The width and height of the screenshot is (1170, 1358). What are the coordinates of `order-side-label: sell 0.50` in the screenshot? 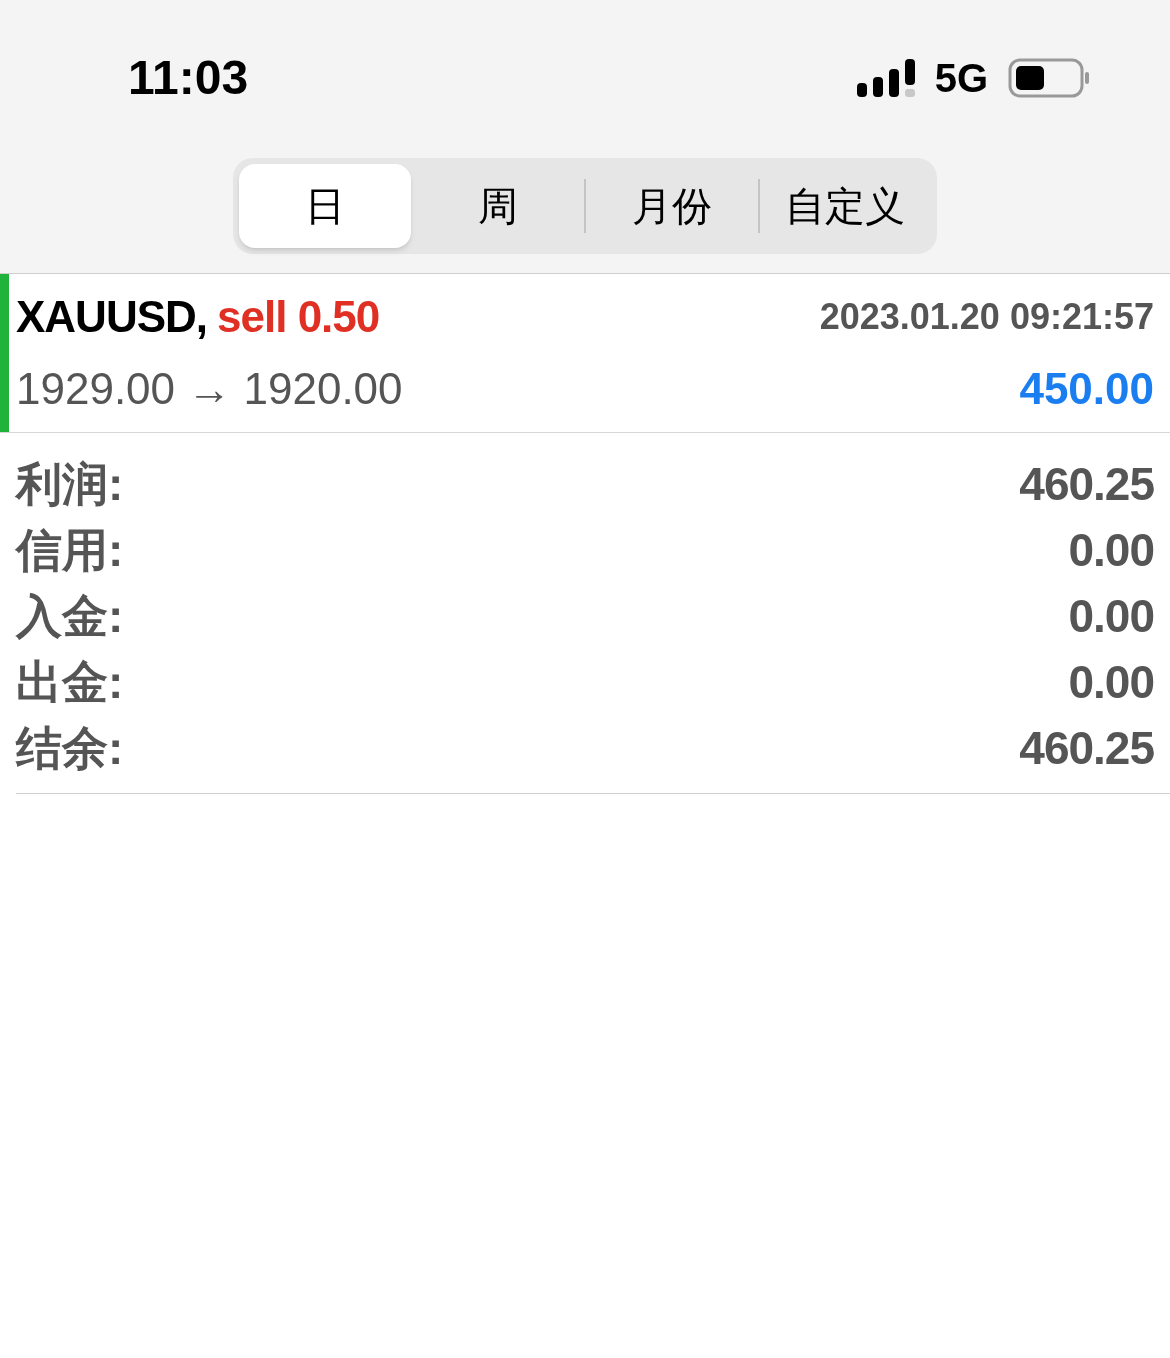 It's located at (298, 317).